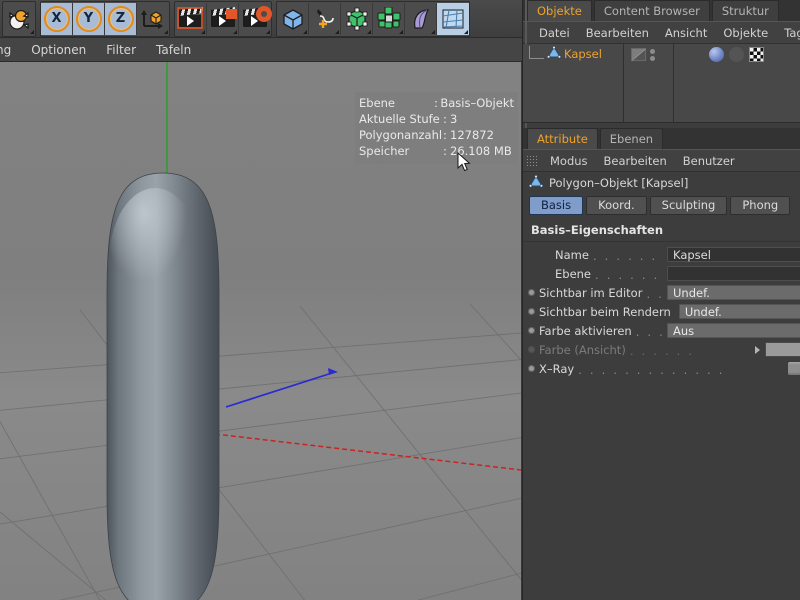 Image resolution: width=800 pixels, height=600 pixels. I want to click on menu-item-clipped: ng, so click(10, 50).